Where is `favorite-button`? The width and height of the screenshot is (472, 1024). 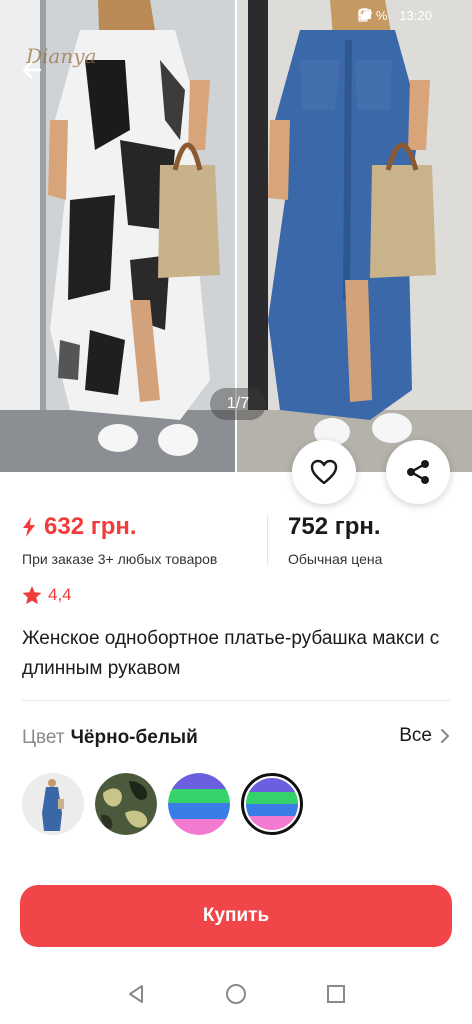
favorite-button is located at coordinates (324, 472).